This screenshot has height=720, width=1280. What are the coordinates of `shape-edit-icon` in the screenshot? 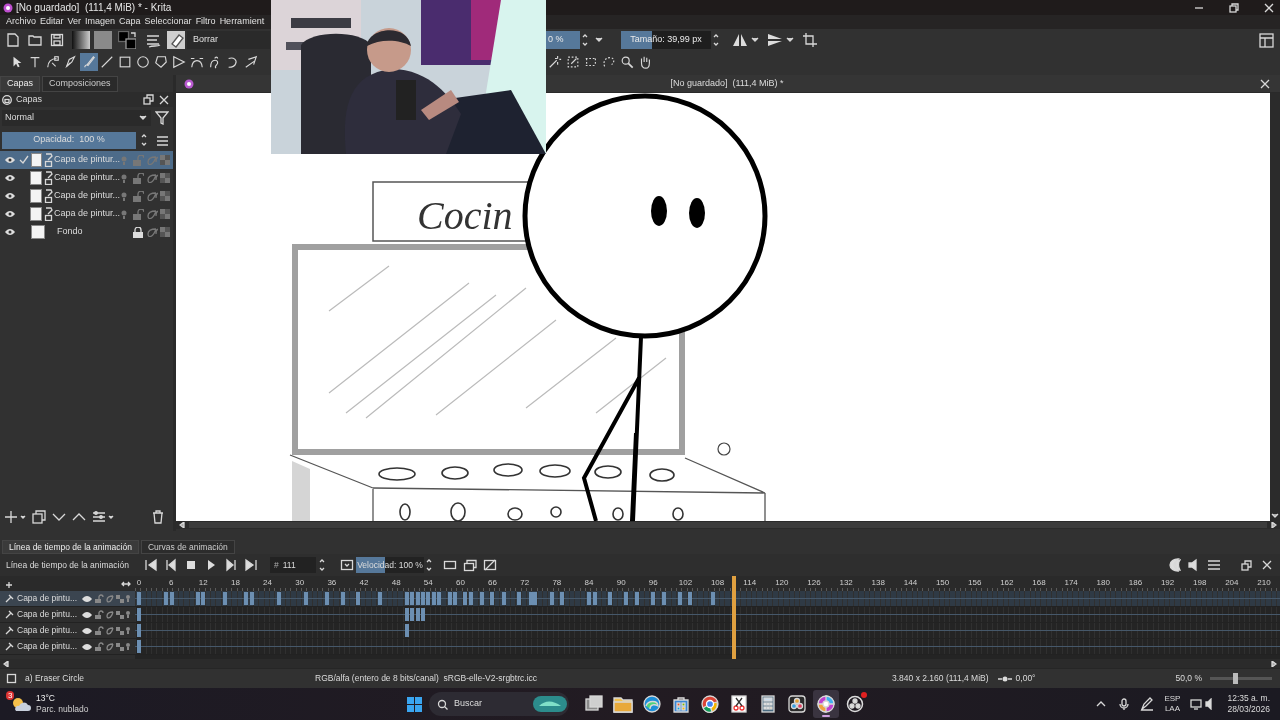 It's located at (53, 62).